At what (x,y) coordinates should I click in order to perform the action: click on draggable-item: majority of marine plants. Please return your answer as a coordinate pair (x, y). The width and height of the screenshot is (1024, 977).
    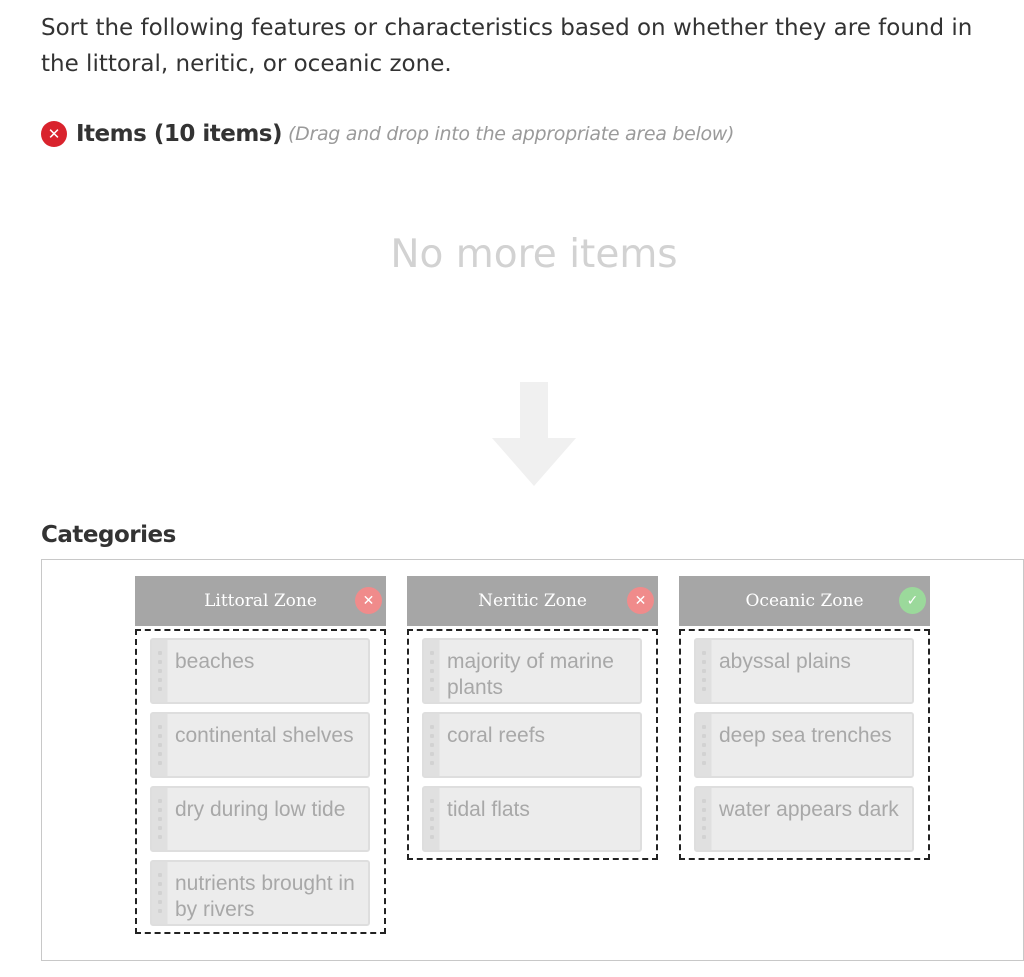
    Looking at the image, I should click on (532, 671).